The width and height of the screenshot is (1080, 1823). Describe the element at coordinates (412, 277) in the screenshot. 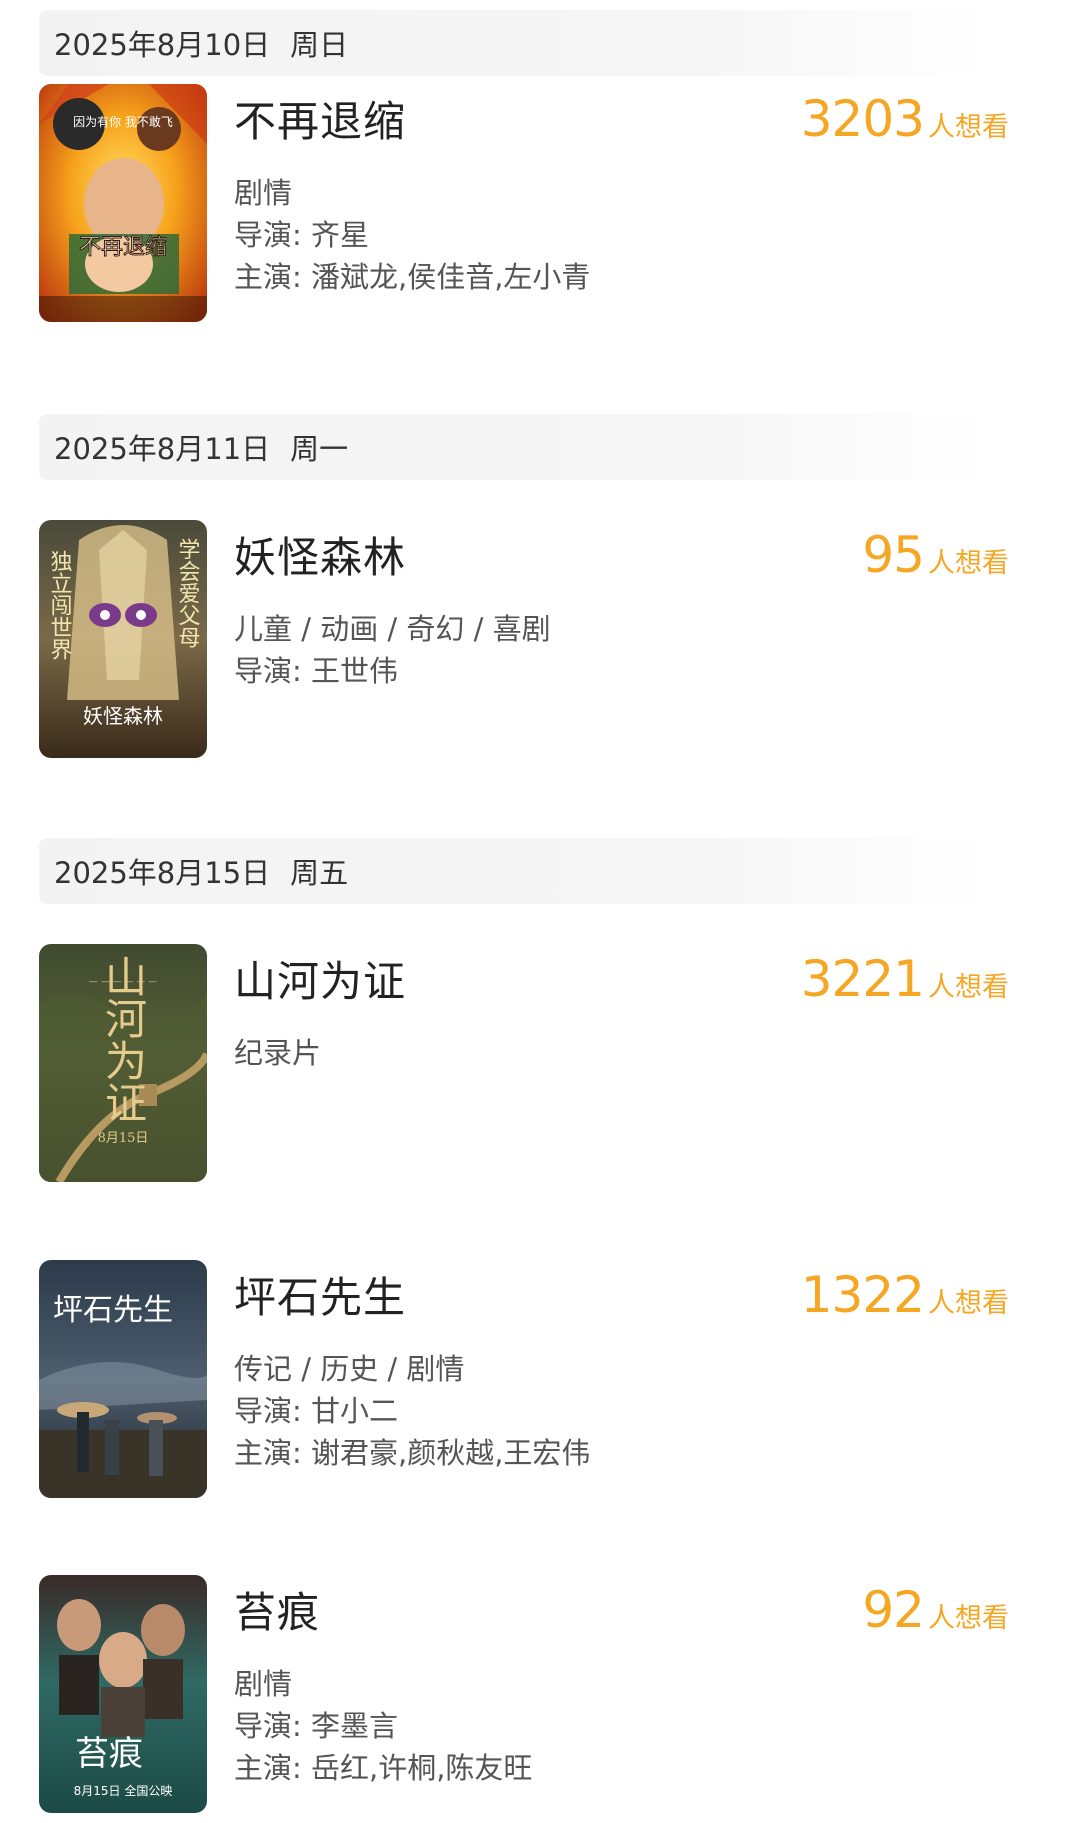

I see `movie-cast: 主演: 潘斌龙,侯佳音,左小青` at that location.